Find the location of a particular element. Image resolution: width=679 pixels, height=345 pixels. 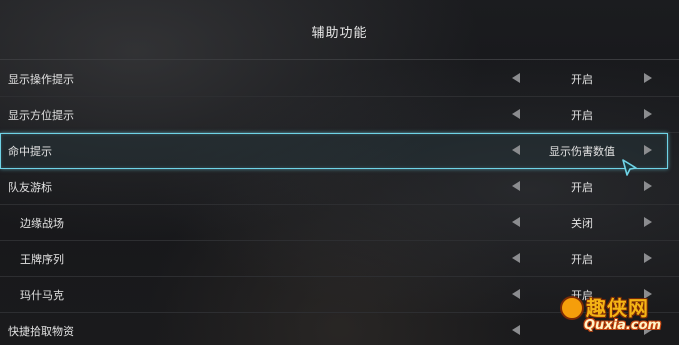

setting-row-teammate-cursor: 队友游标 开启 is located at coordinates (339, 187).